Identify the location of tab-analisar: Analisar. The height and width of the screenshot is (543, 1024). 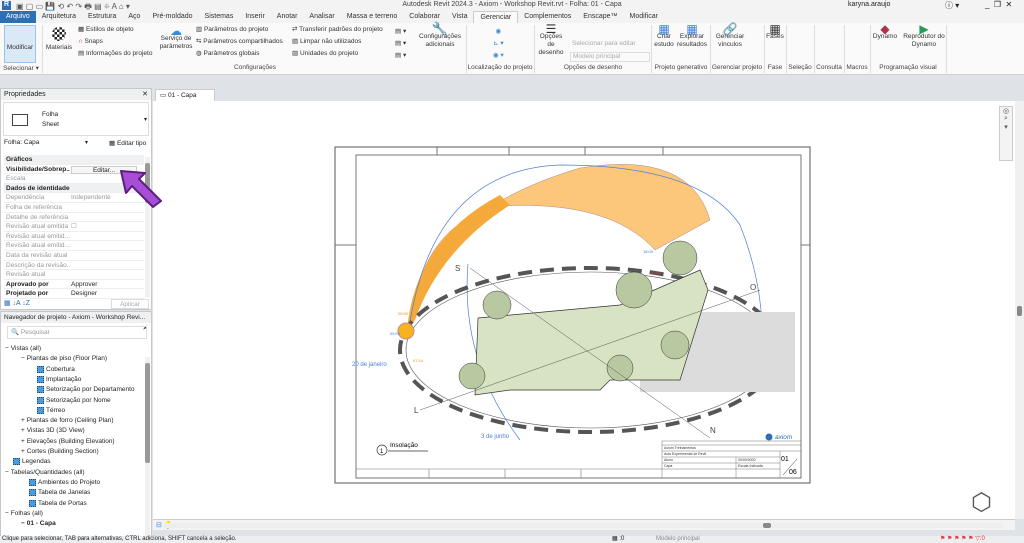
(321, 17).